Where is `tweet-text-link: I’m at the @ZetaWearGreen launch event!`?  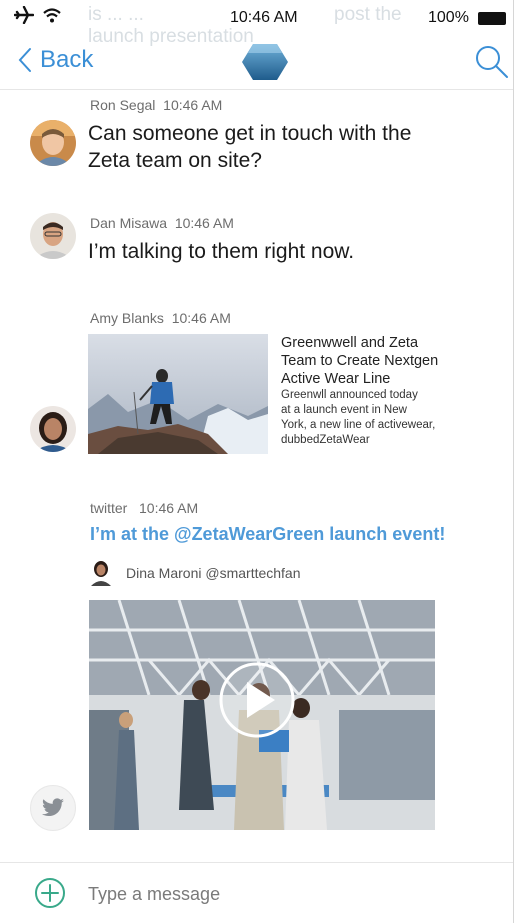
tweet-text-link: I’m at the @ZetaWearGreen launch event! is located at coordinates (267, 534).